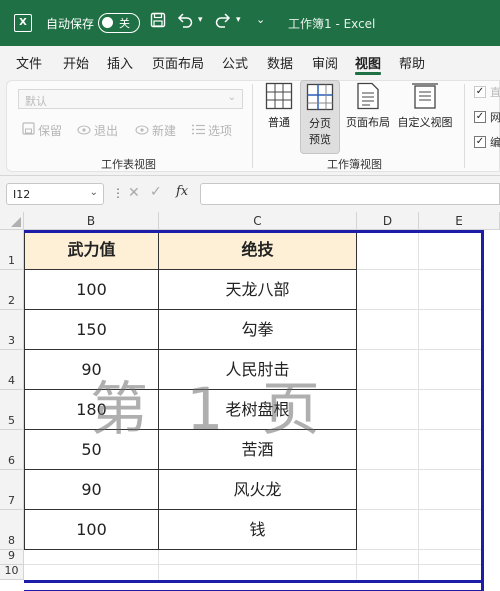 This screenshot has height=591, width=500. What do you see at coordinates (12, 530) in the screenshot?
I see `row-header-8: 8` at bounding box center [12, 530].